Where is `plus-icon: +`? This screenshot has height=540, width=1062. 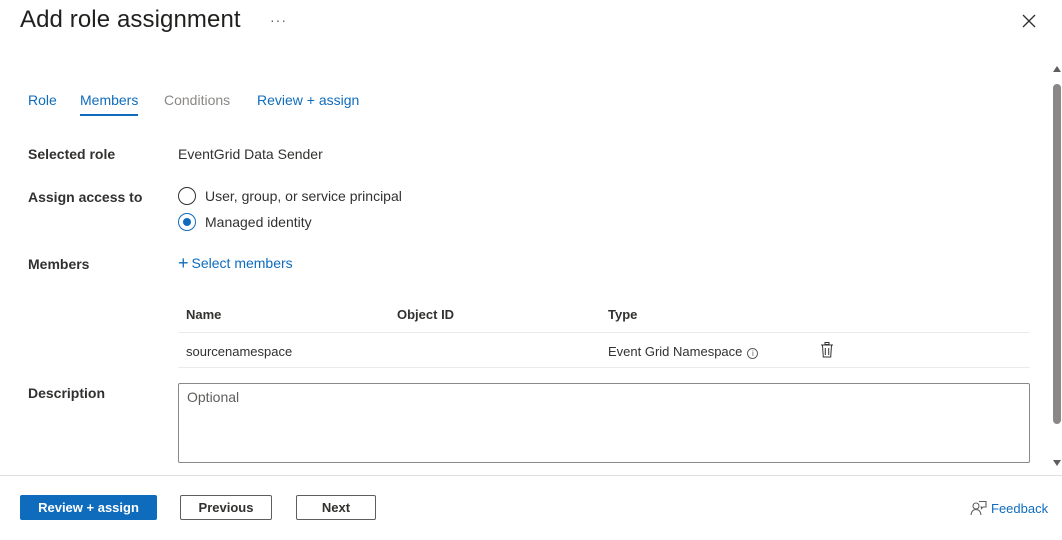
plus-icon: + is located at coordinates (183, 263).